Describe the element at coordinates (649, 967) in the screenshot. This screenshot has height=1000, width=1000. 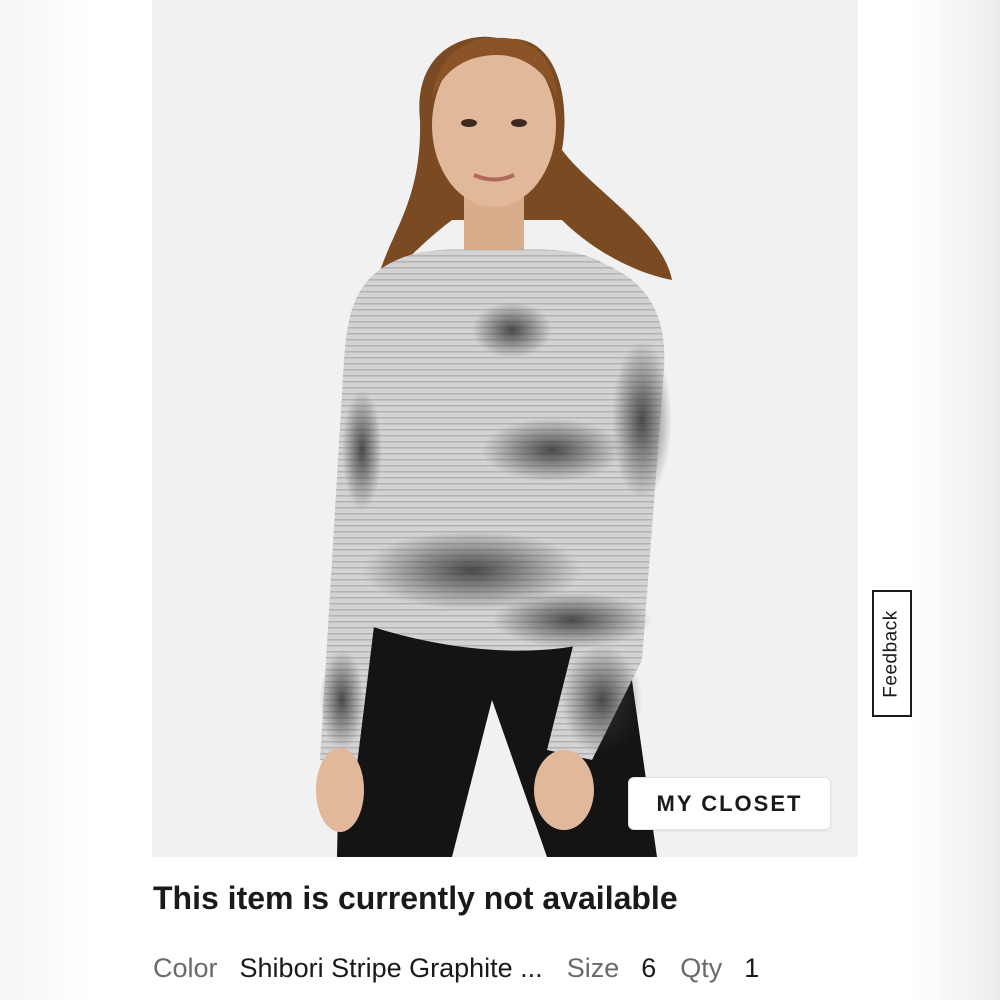
I see `size-value: 6` at that location.